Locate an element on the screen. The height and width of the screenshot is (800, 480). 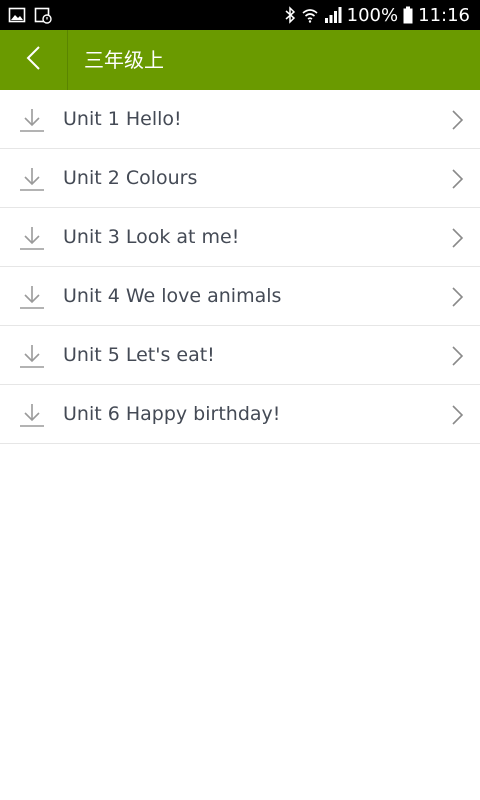
list-item-unit-4: Unit 4 We love animals is located at coordinates (240, 296).